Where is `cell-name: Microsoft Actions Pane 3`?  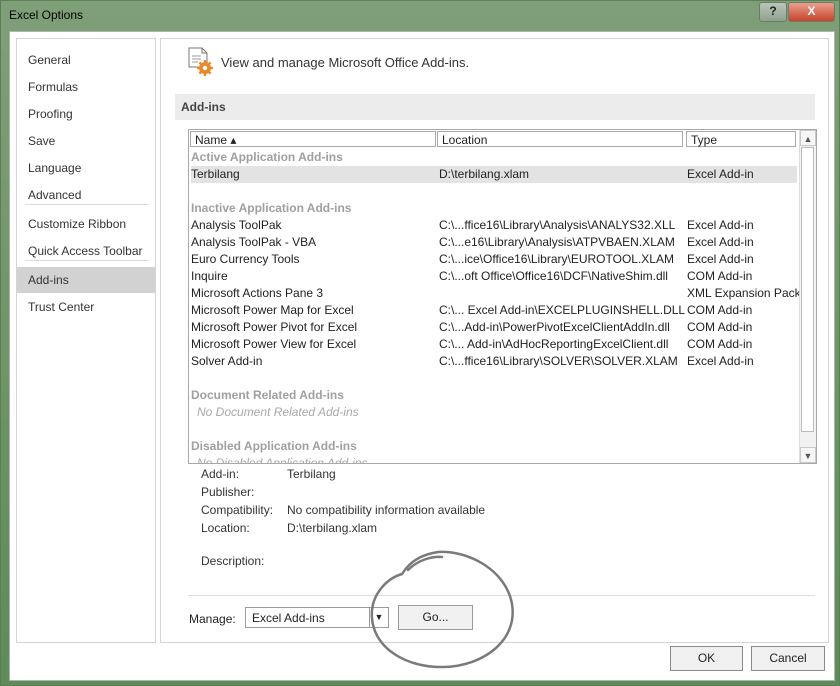
cell-name: Microsoft Actions Pane 3 is located at coordinates (257, 293).